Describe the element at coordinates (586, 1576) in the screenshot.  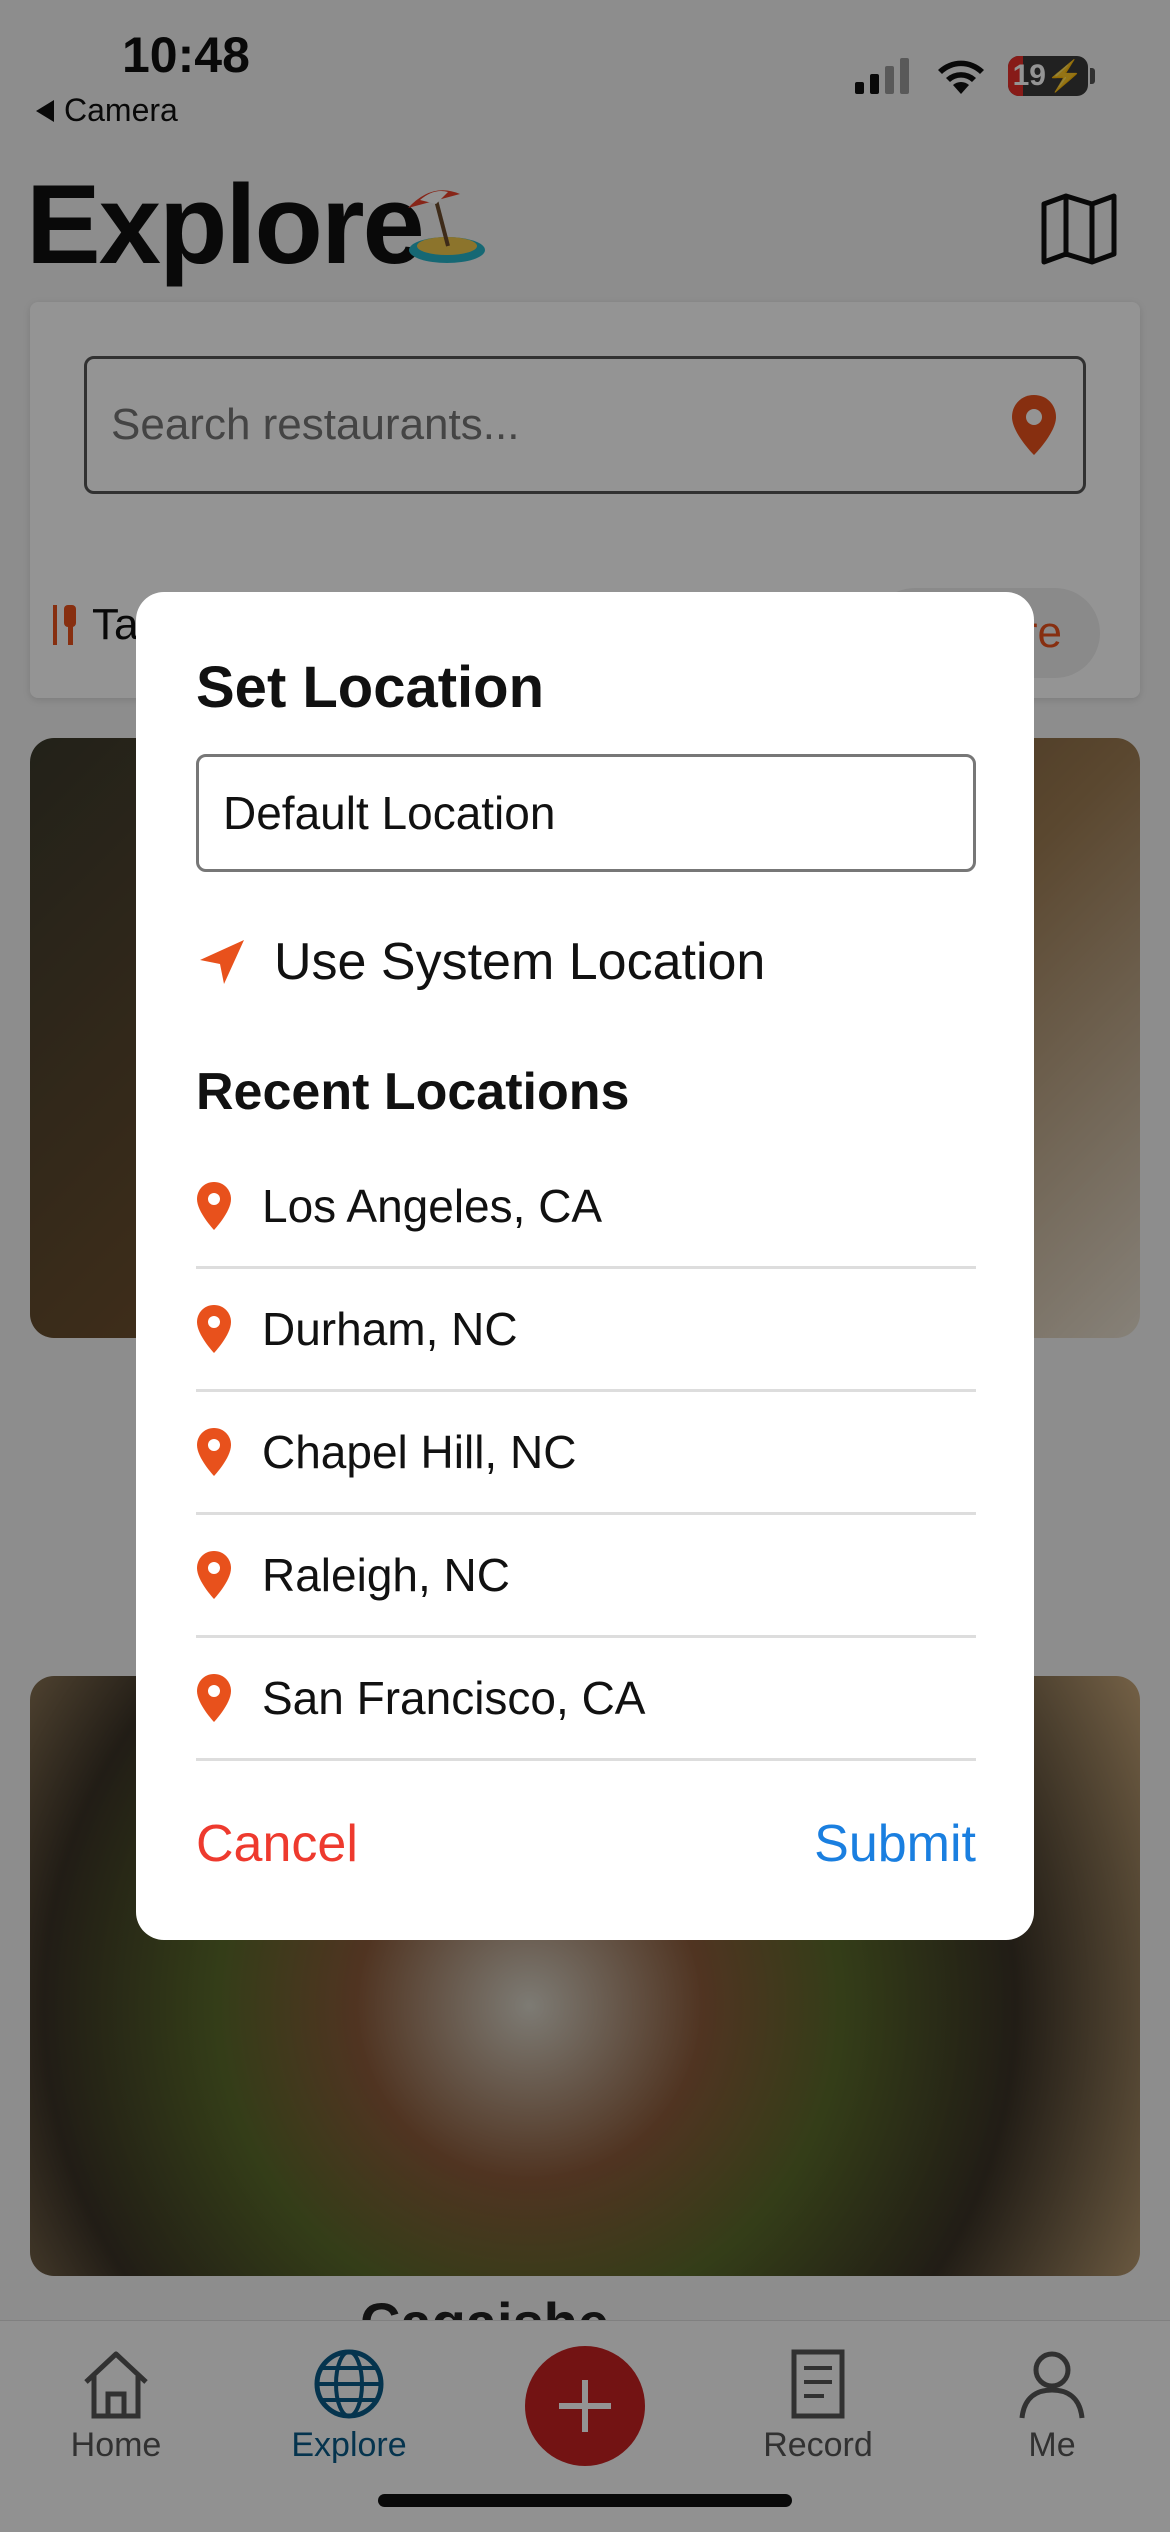
I see `recent-location-item: Raleigh, NC` at that location.